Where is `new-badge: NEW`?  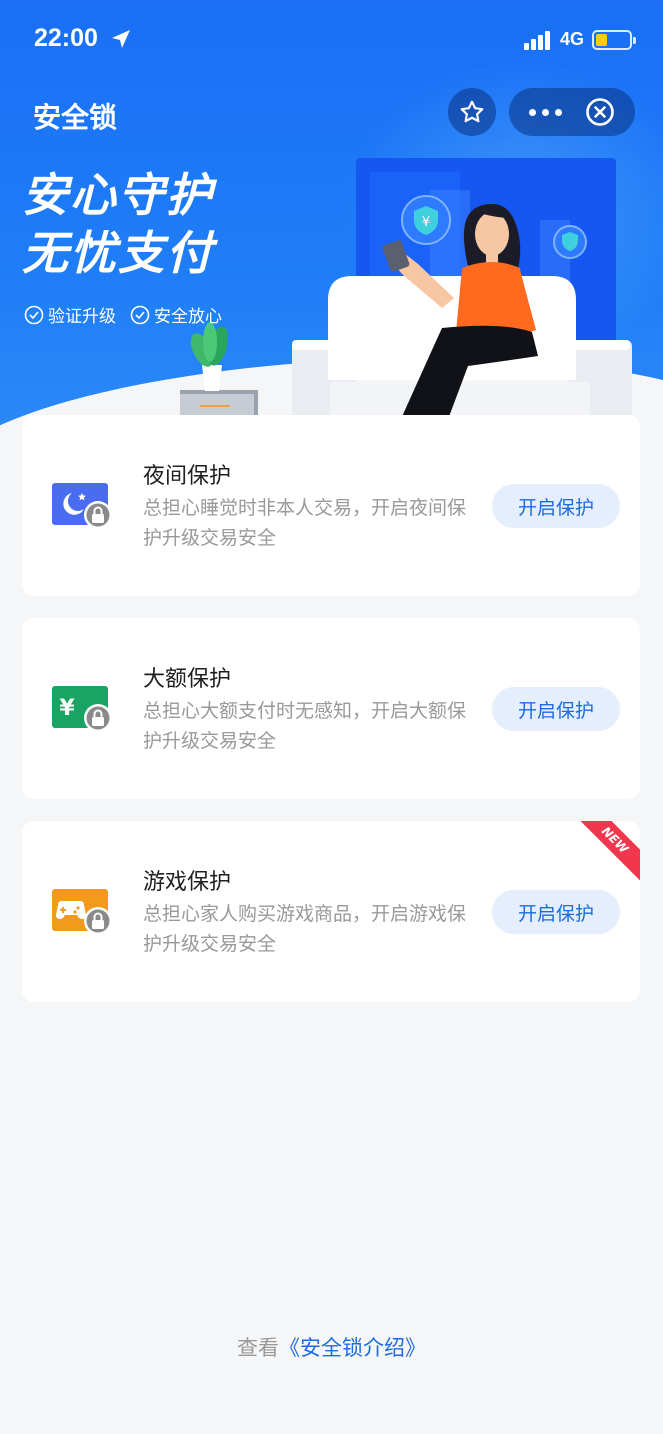
new-badge: NEW is located at coordinates (604, 854).